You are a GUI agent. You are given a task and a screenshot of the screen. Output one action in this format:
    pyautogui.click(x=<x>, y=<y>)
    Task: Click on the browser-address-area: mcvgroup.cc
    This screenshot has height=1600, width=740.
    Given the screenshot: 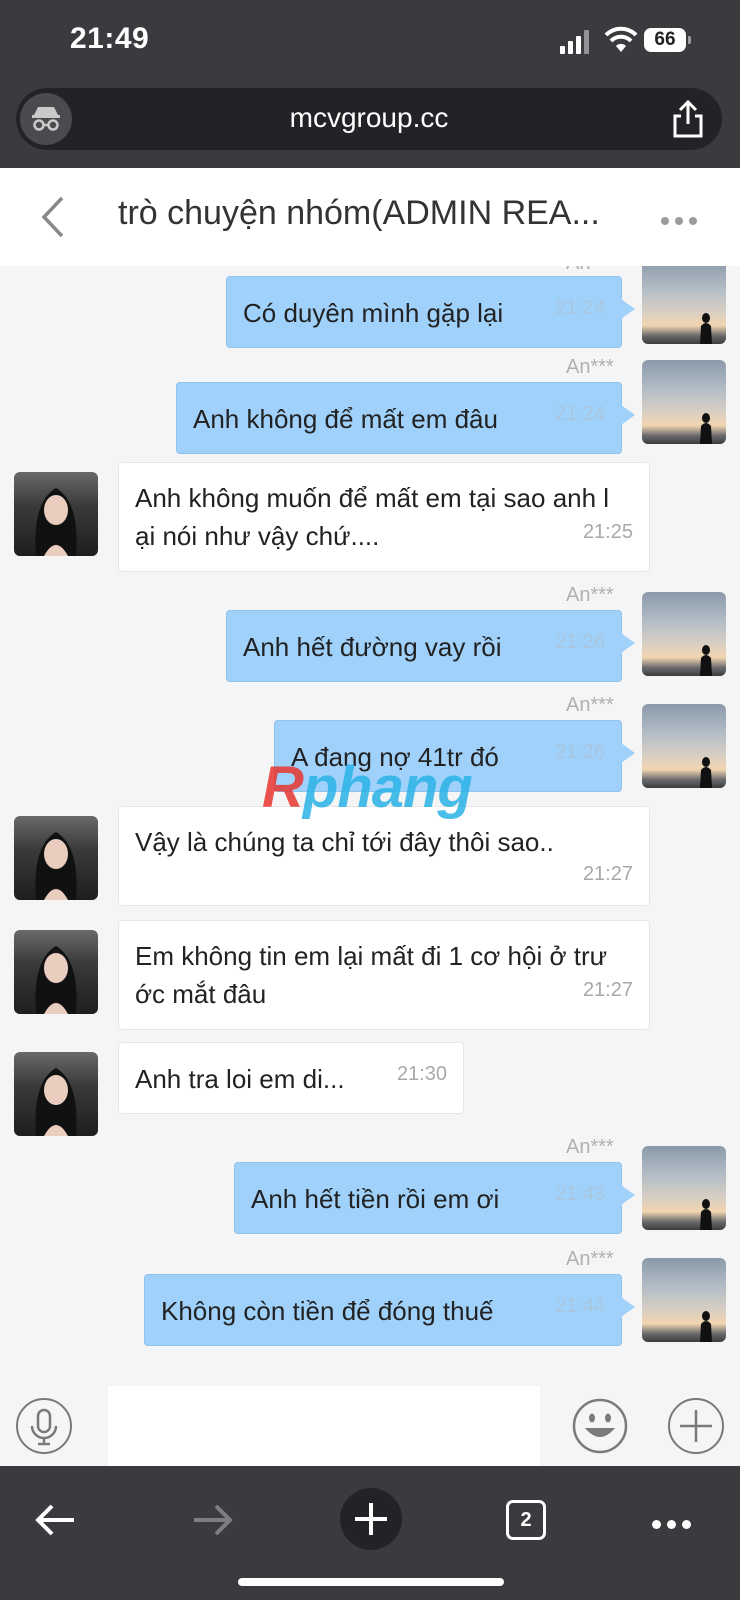 What is the action you would take?
    pyautogui.click(x=370, y=126)
    